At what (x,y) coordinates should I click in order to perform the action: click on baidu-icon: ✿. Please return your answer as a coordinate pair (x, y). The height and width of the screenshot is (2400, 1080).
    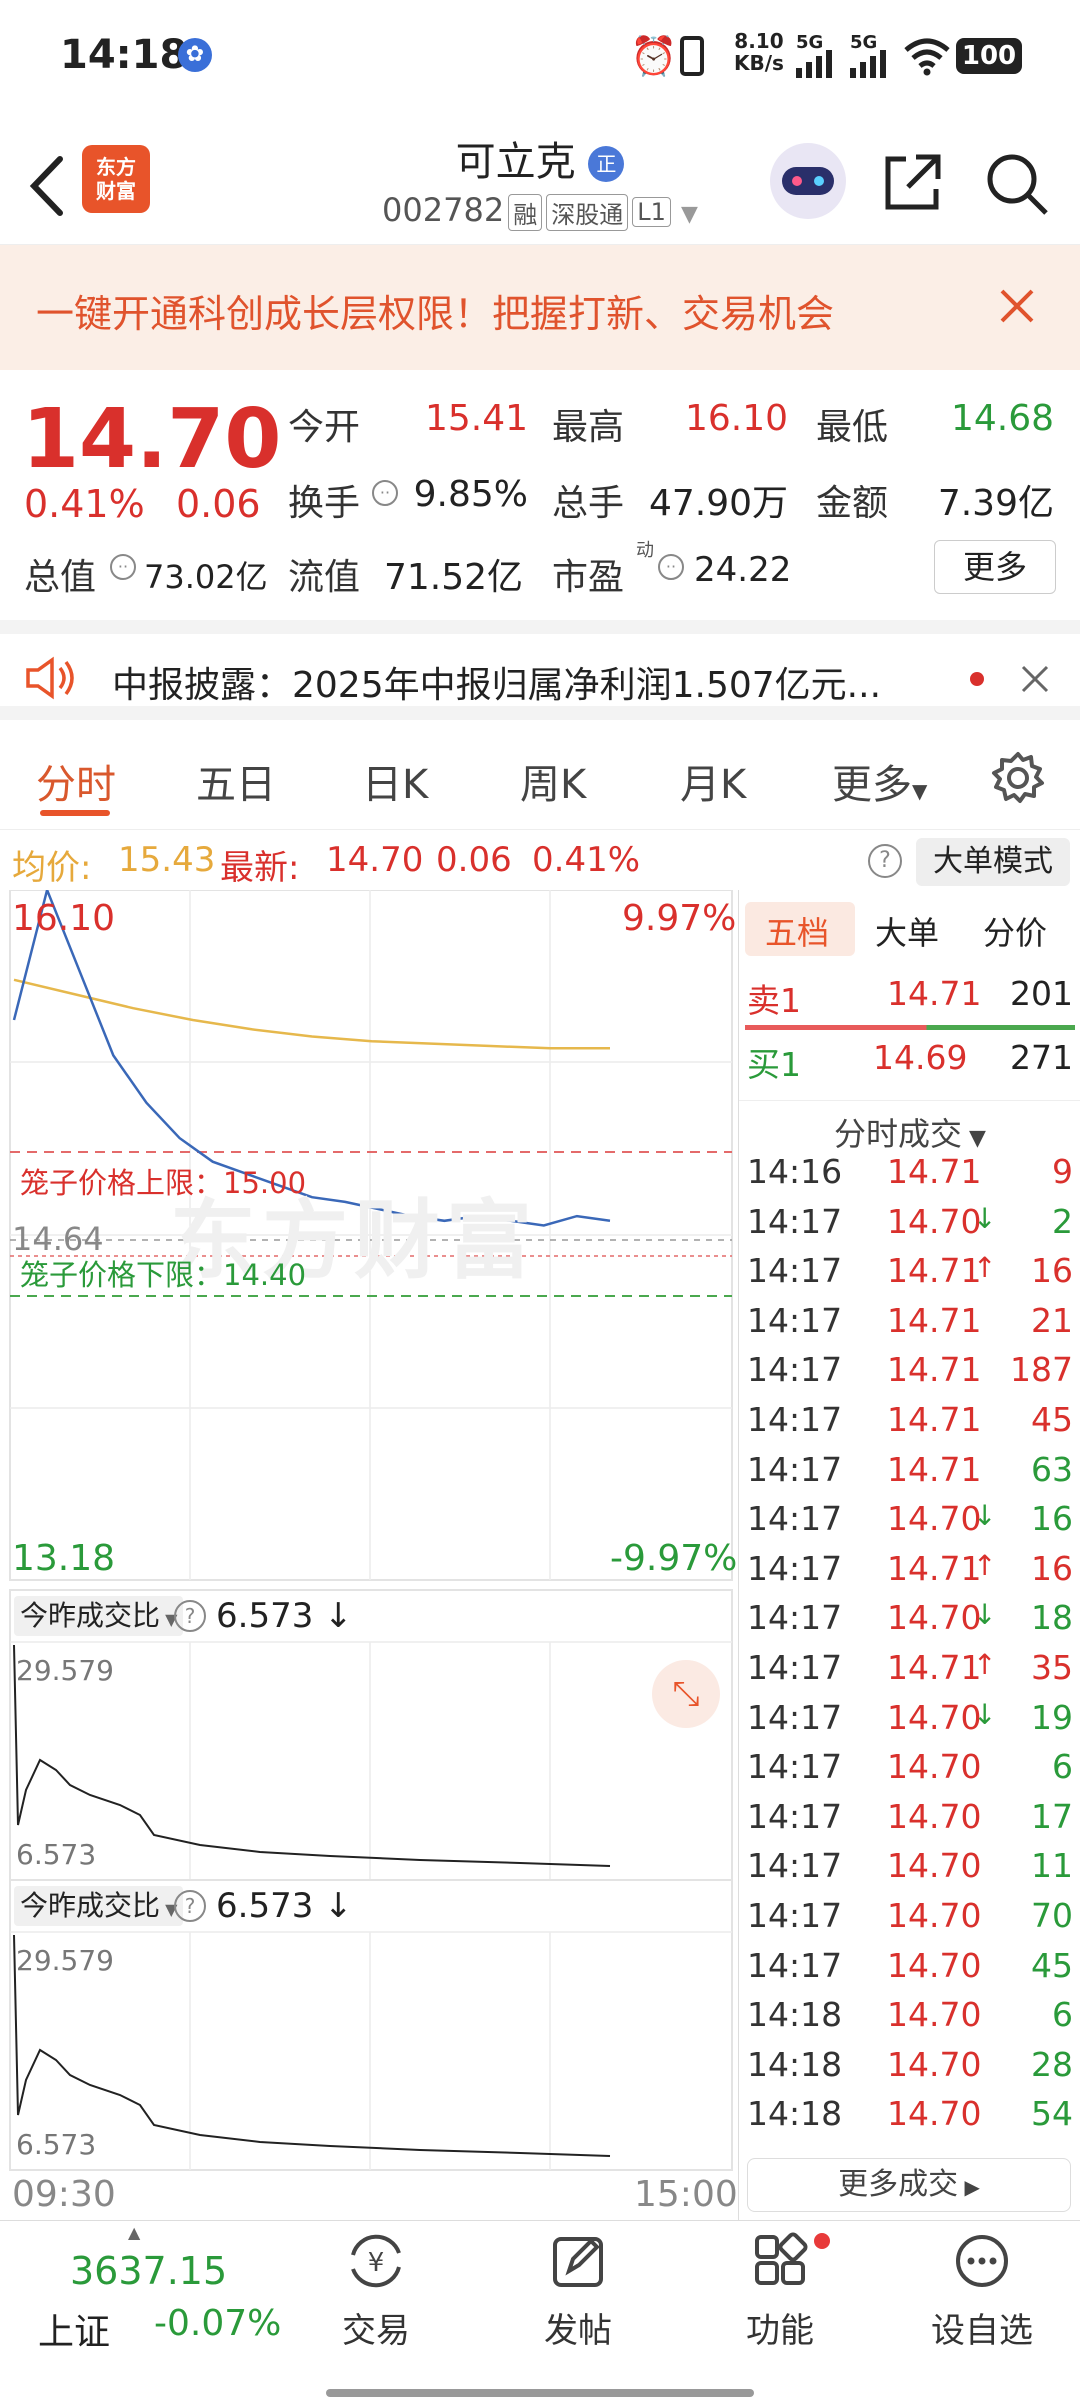
    Looking at the image, I should click on (195, 55).